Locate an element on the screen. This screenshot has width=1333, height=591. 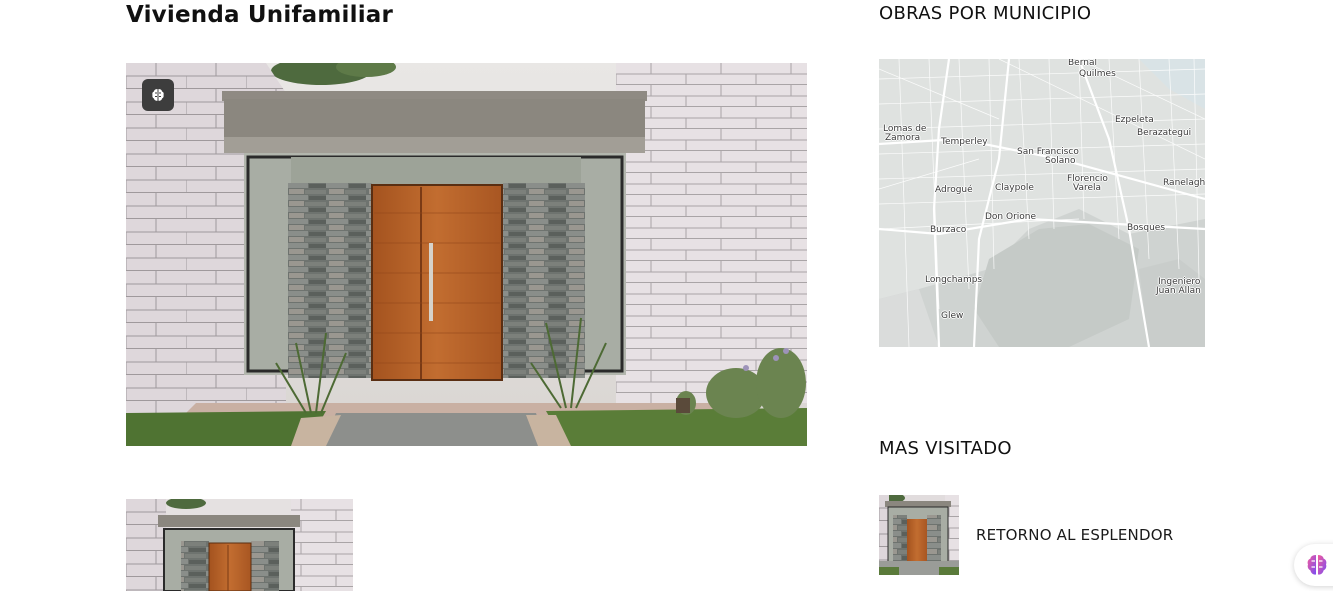
map-label-solano: Solano is located at coordinates (1060, 161).